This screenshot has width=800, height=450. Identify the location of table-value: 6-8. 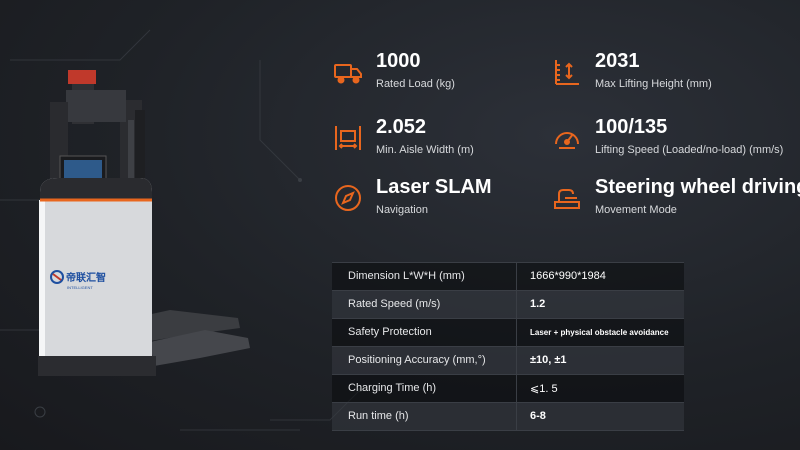
(538, 416).